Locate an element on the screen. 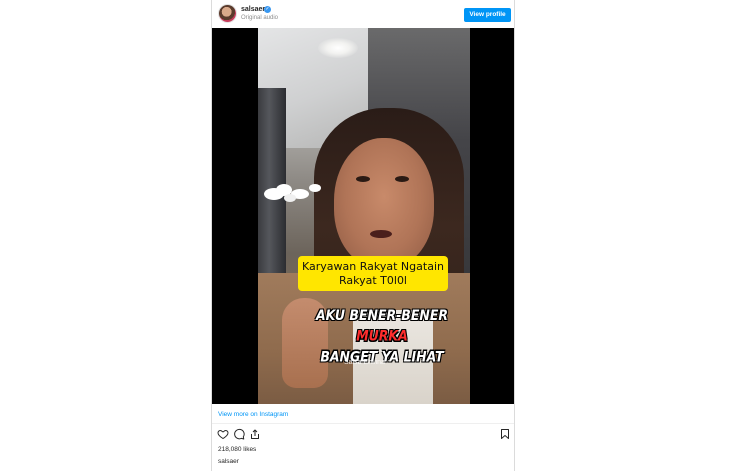  post-header: salsaer ✓ Original audio View profile is located at coordinates (363, 14).